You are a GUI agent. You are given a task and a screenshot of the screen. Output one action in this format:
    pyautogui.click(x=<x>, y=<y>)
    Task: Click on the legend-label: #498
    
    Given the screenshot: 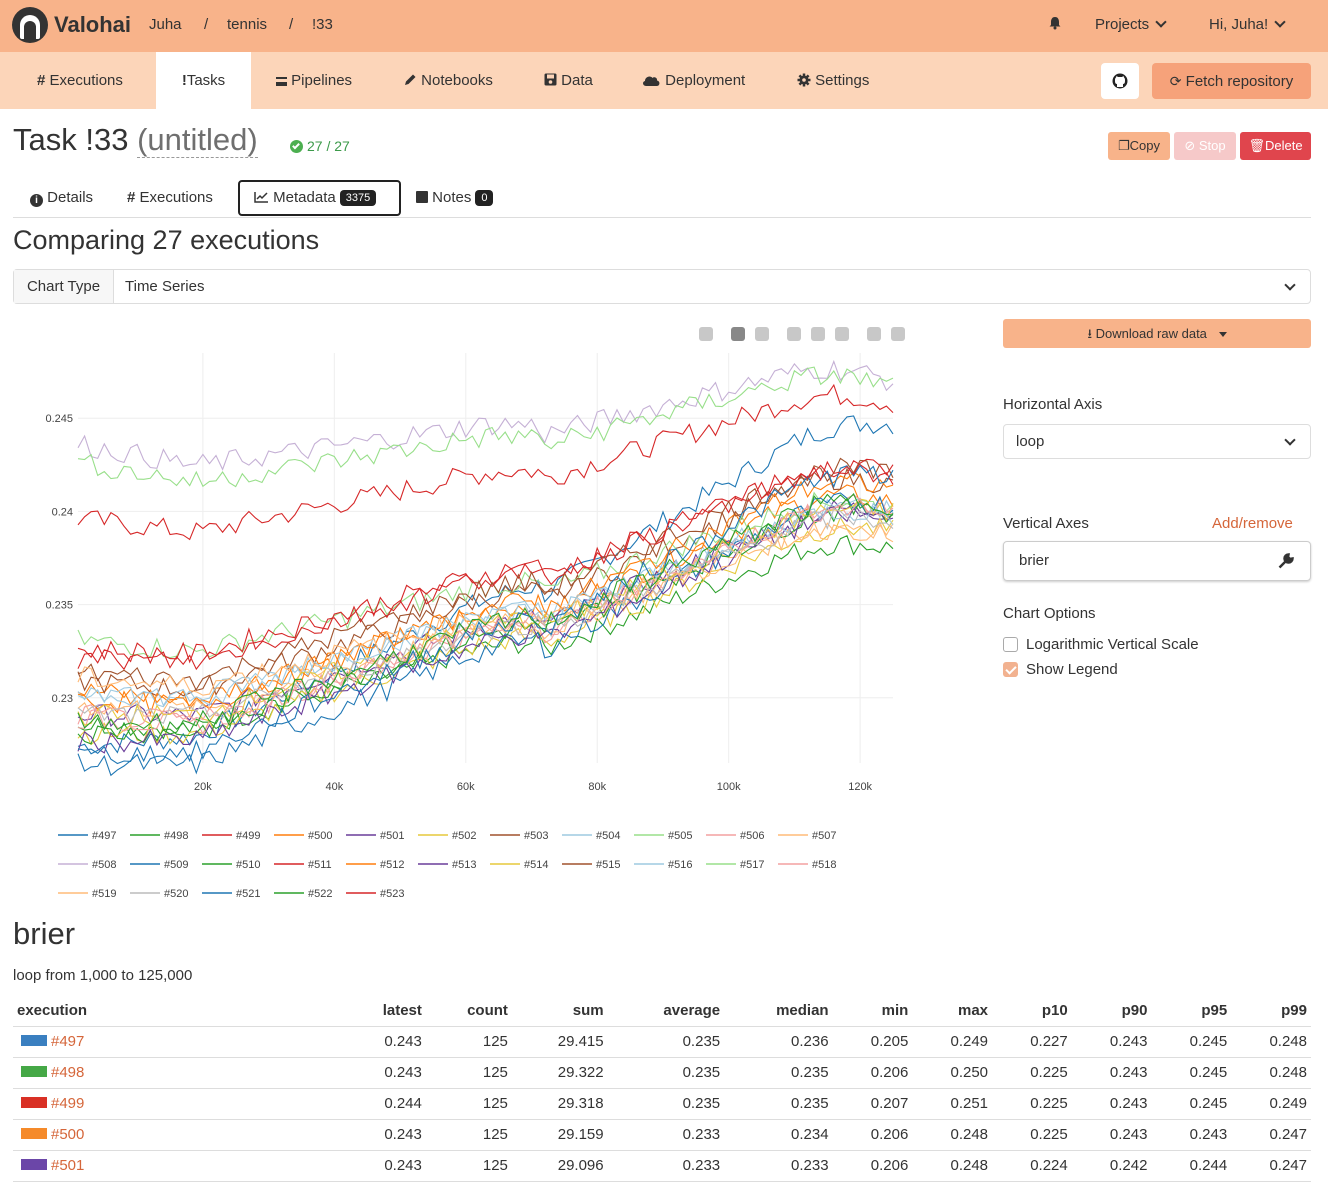 What is the action you would take?
    pyautogui.click(x=176, y=836)
    